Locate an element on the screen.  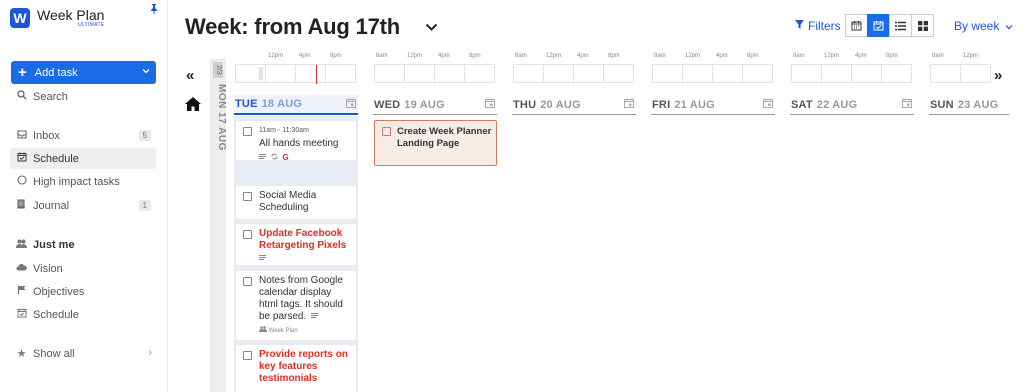
filters-button: Filters is located at coordinates (818, 26).